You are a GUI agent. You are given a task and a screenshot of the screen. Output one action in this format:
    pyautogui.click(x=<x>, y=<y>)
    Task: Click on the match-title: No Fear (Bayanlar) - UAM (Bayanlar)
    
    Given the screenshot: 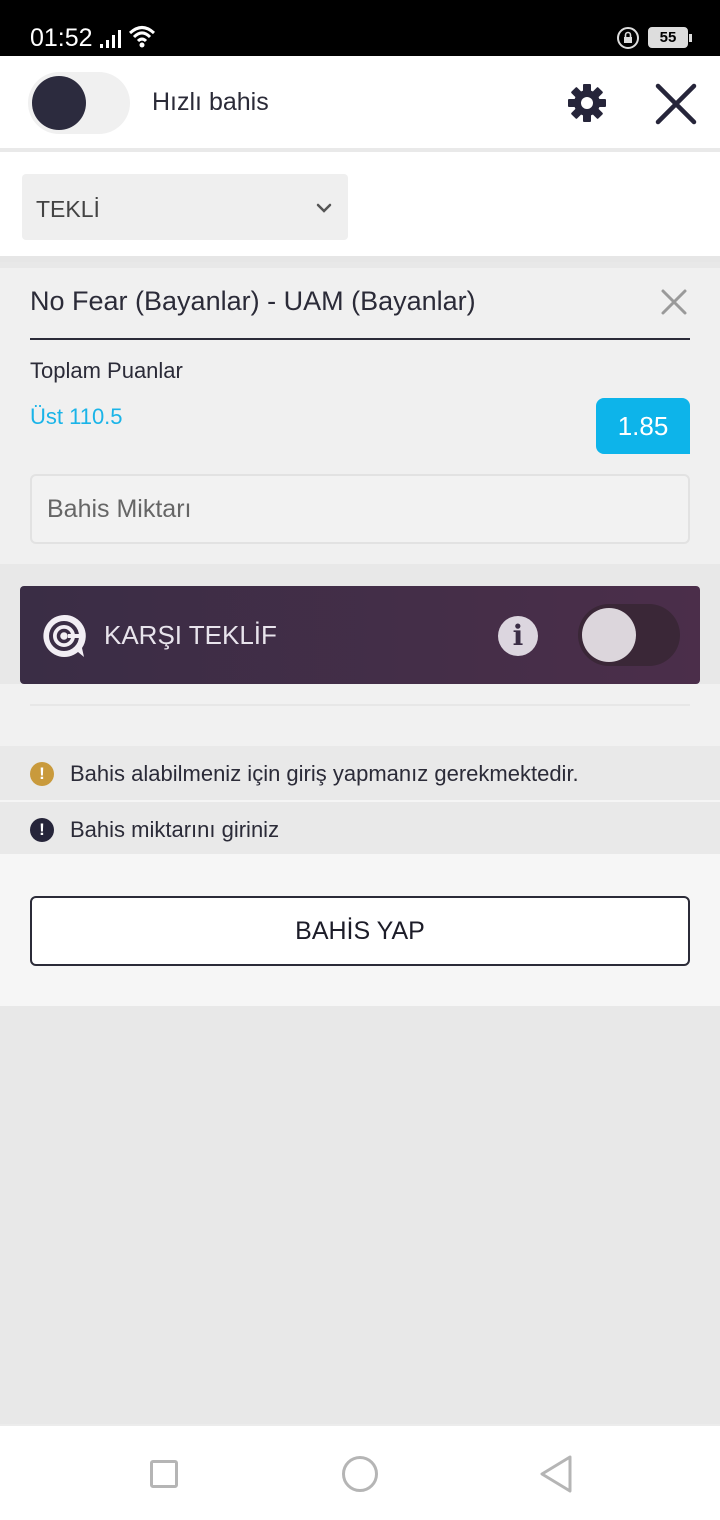 What is the action you would take?
    pyautogui.click(x=253, y=301)
    